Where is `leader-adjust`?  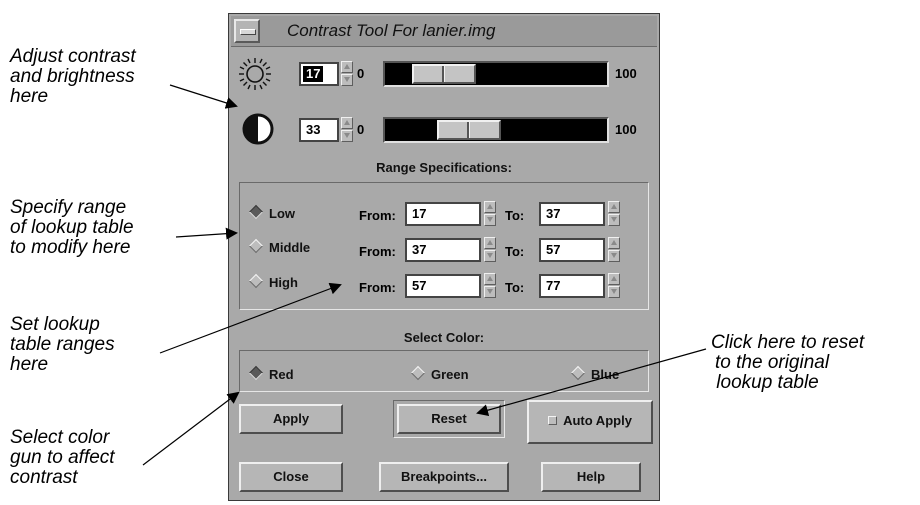
leader-adjust is located at coordinates (203, 96).